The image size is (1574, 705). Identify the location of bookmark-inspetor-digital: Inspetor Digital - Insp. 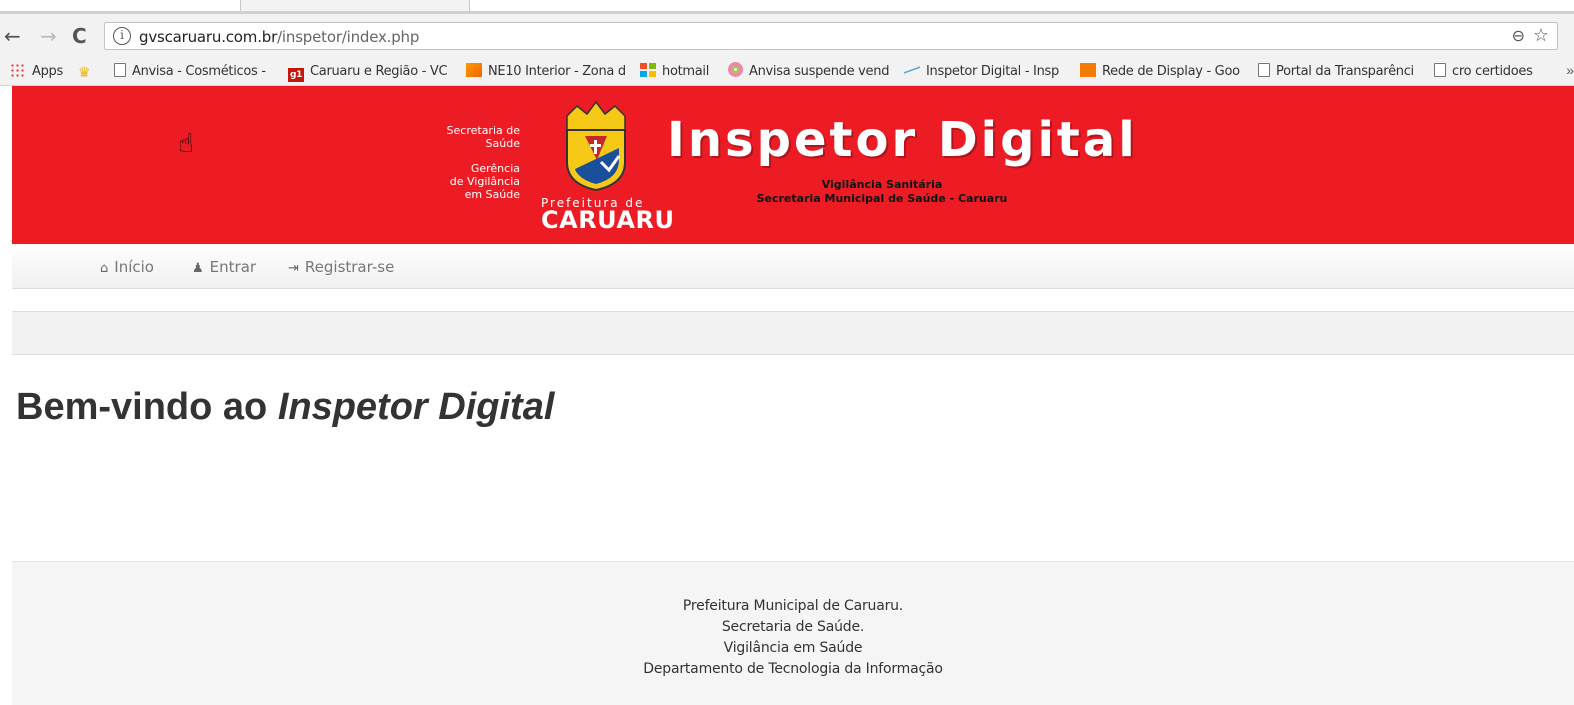
(981, 72).